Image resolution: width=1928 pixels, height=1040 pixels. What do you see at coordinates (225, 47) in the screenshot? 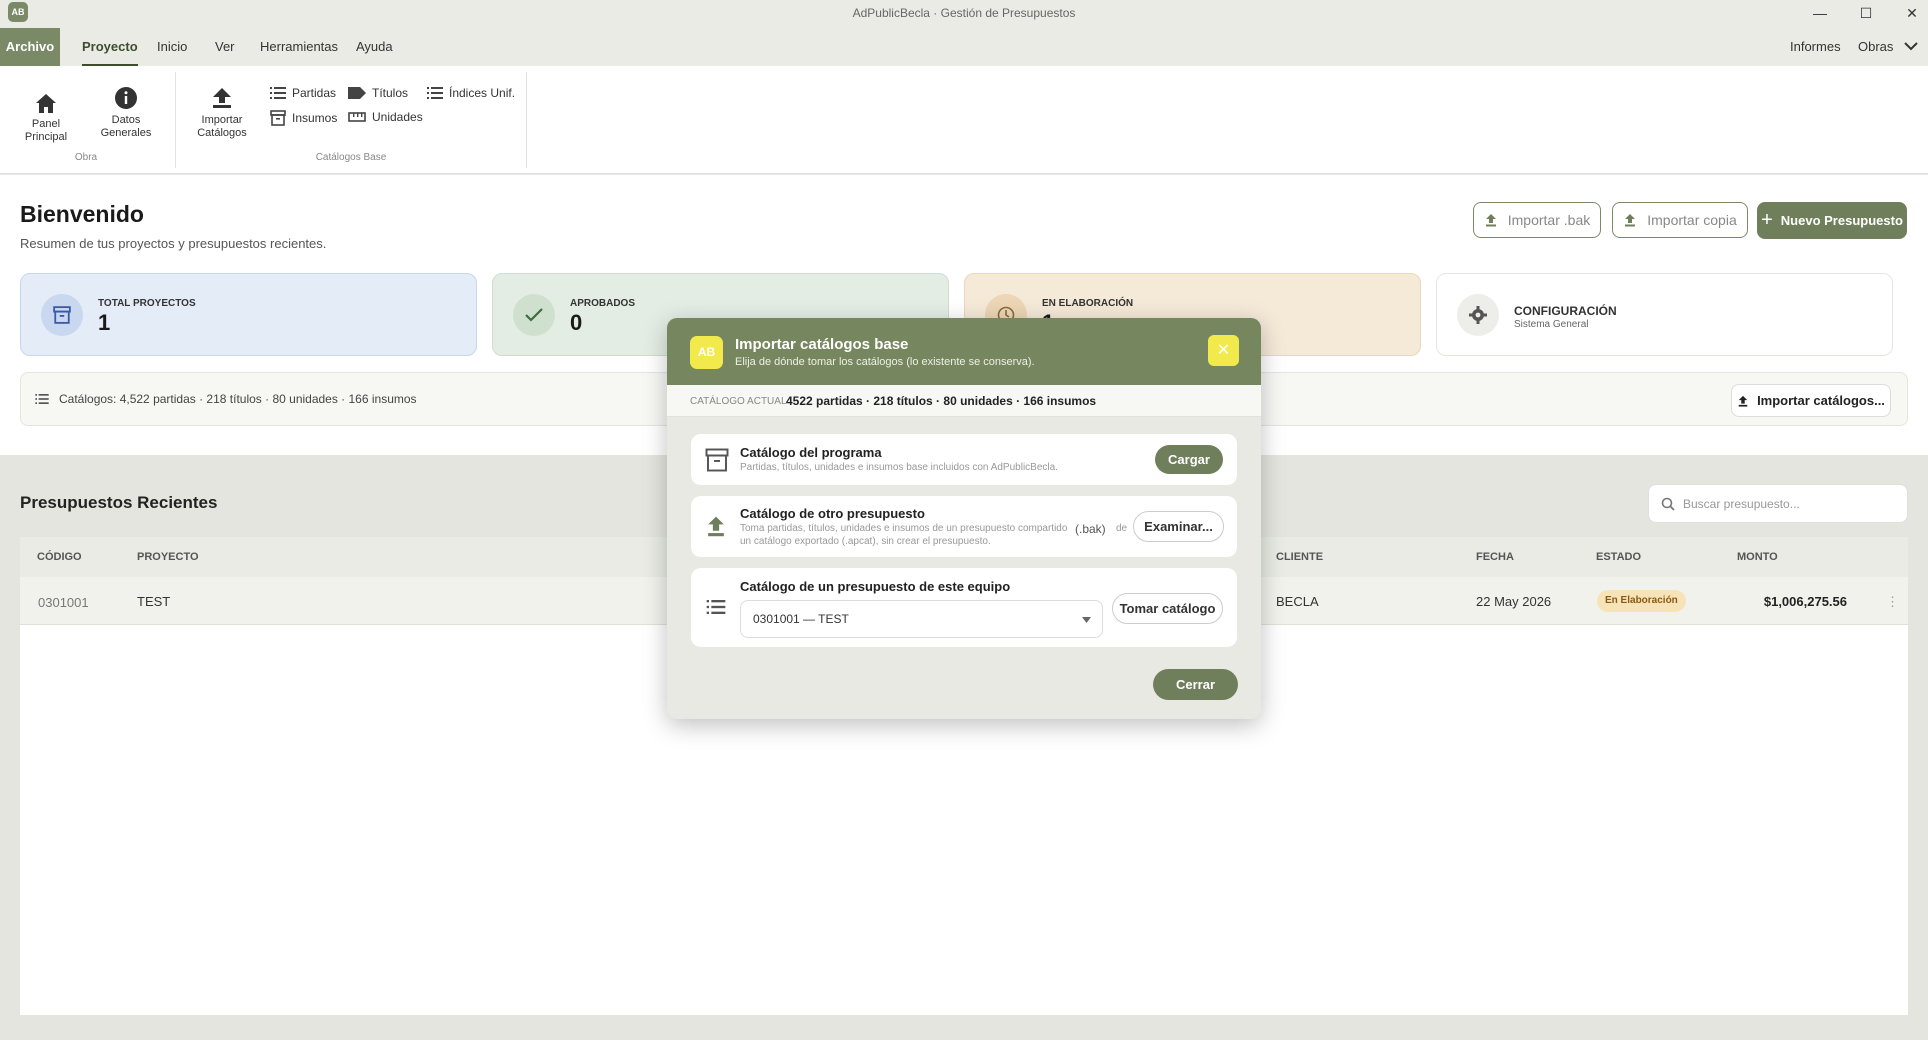
I see `menu-ver: Ver` at bounding box center [225, 47].